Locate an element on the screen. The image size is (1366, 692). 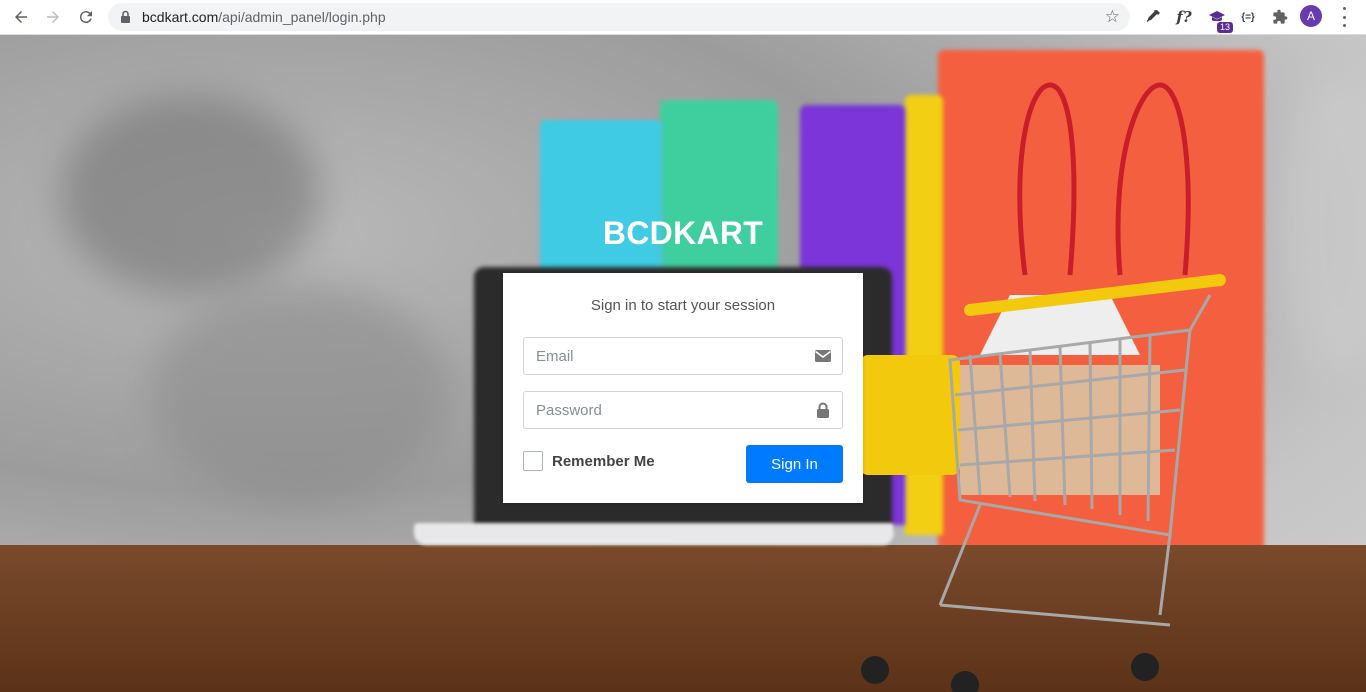
forward-button is located at coordinates (53, 17).